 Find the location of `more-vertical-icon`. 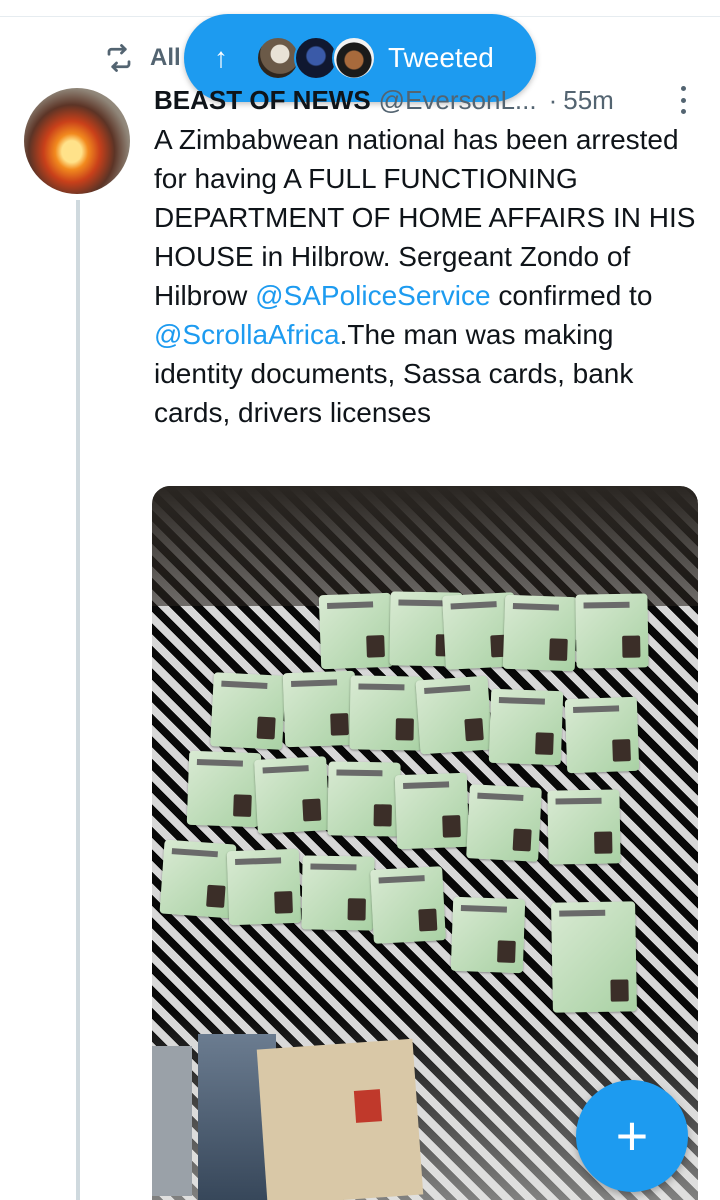

more-vertical-icon is located at coordinates (683, 100).